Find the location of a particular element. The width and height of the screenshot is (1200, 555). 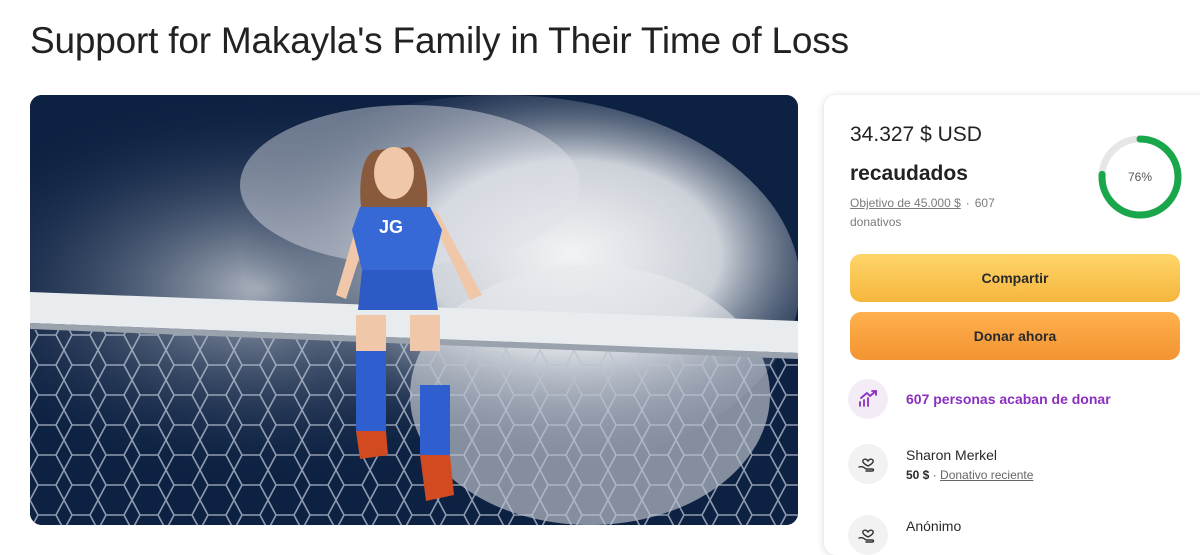

donor-name: Sharon Merkel is located at coordinates (952, 454).